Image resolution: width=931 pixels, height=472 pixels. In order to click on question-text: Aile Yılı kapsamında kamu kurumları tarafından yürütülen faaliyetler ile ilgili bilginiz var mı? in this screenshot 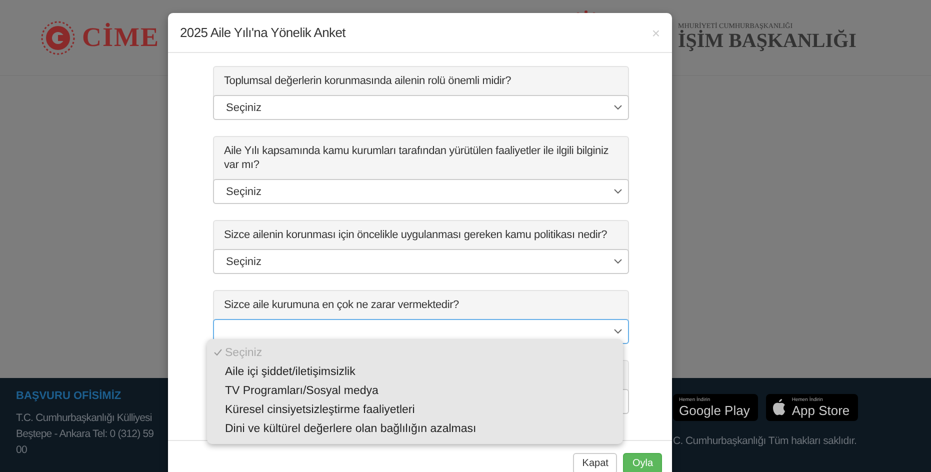, I will do `click(416, 158)`.